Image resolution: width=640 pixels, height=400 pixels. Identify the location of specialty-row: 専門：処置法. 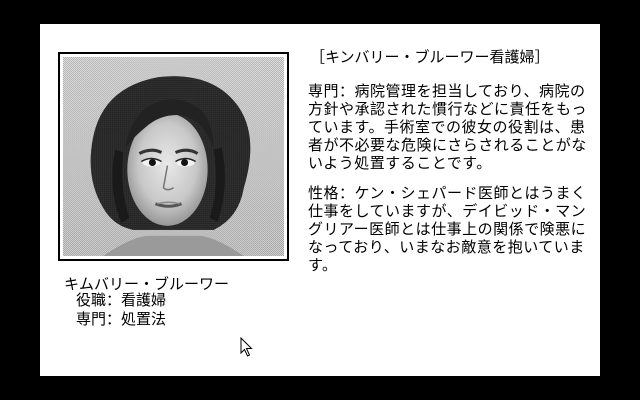
(121, 319).